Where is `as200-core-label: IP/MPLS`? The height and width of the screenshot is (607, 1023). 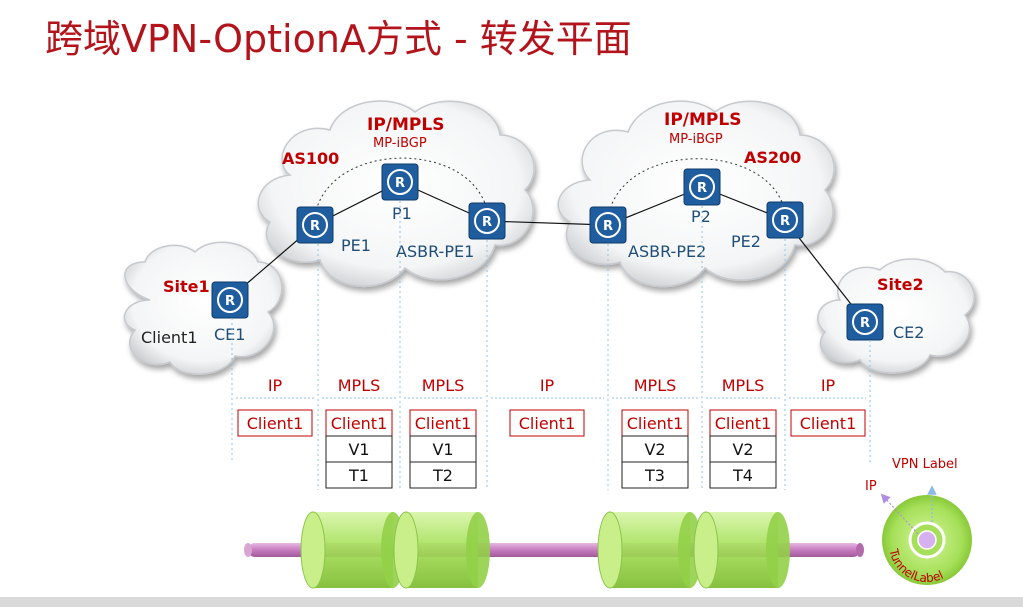
as200-core-label: IP/MPLS is located at coordinates (702, 120).